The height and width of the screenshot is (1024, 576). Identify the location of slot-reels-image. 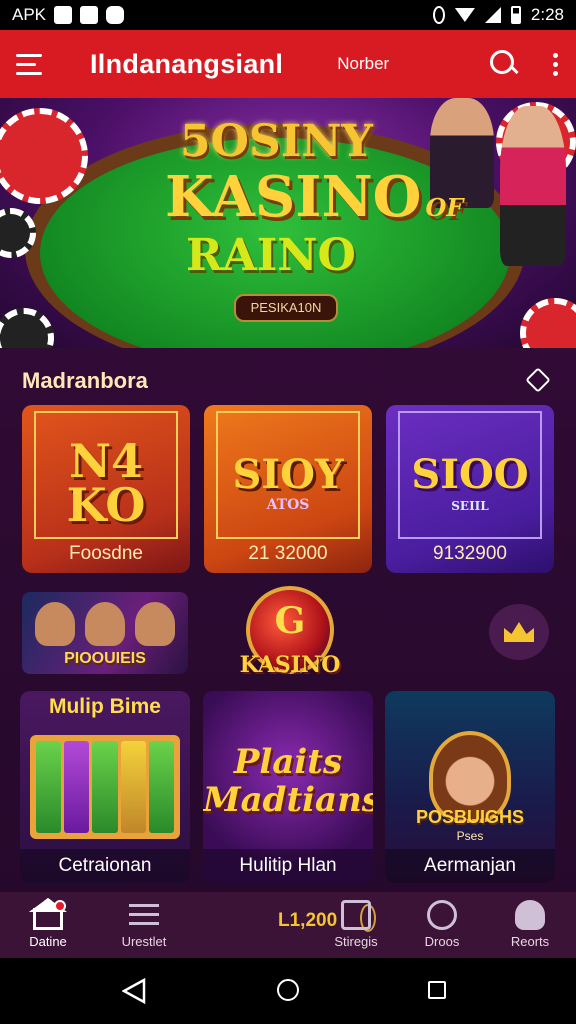
(105, 787).